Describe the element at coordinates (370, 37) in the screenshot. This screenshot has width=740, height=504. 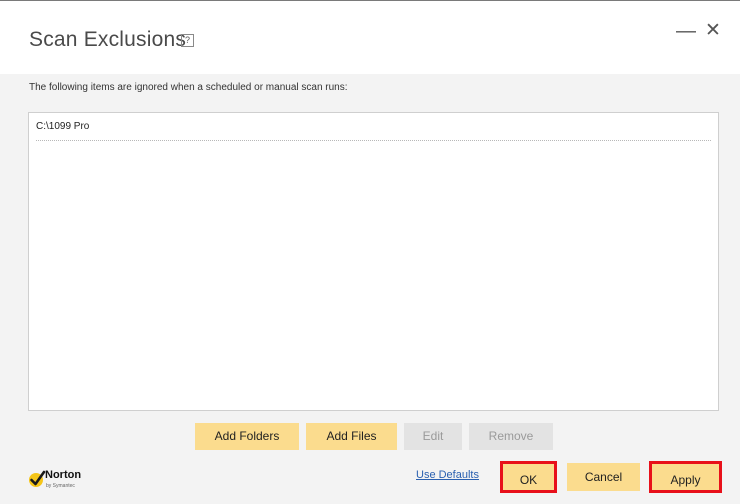
I see `dialog-header: Scan Exclusions ? — ✕` at that location.